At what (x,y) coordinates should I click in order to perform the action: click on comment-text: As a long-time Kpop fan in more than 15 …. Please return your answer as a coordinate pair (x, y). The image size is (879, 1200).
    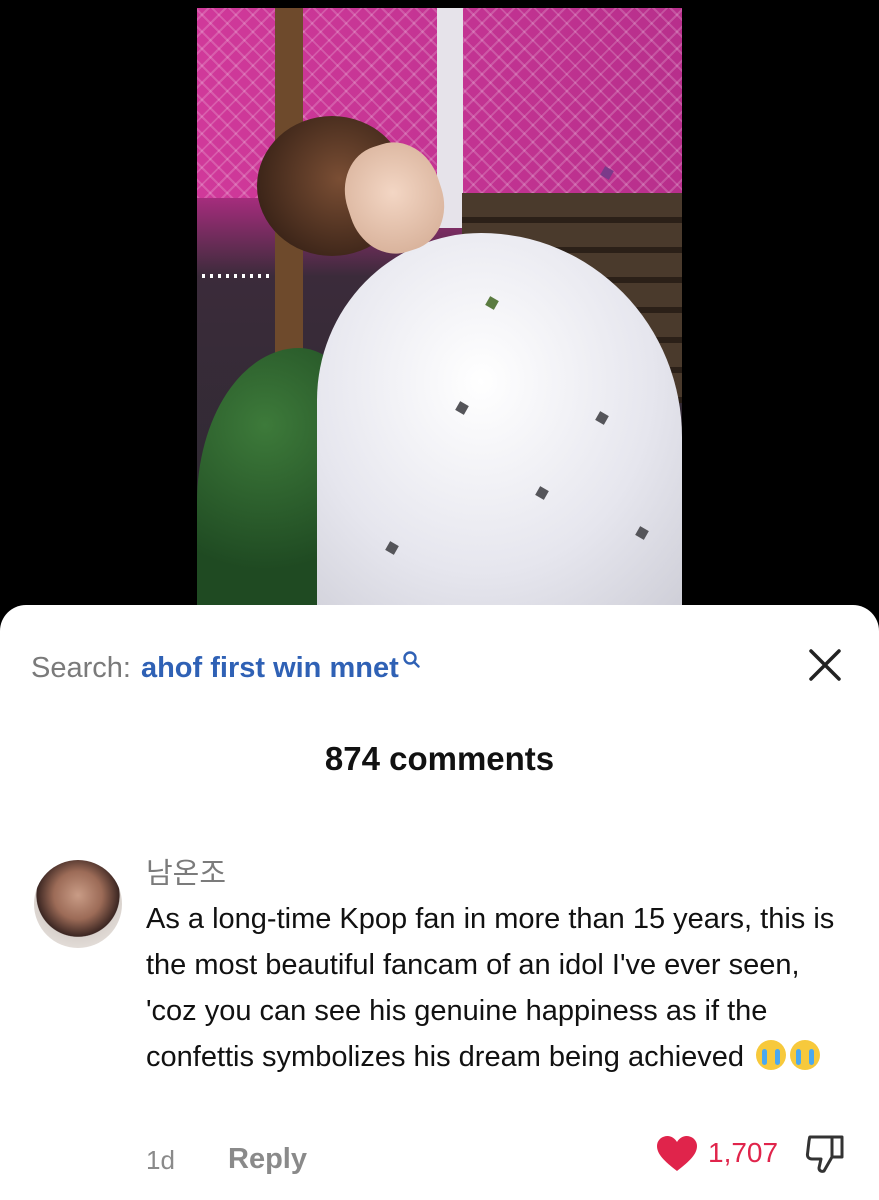
    Looking at the image, I should click on (491, 988).